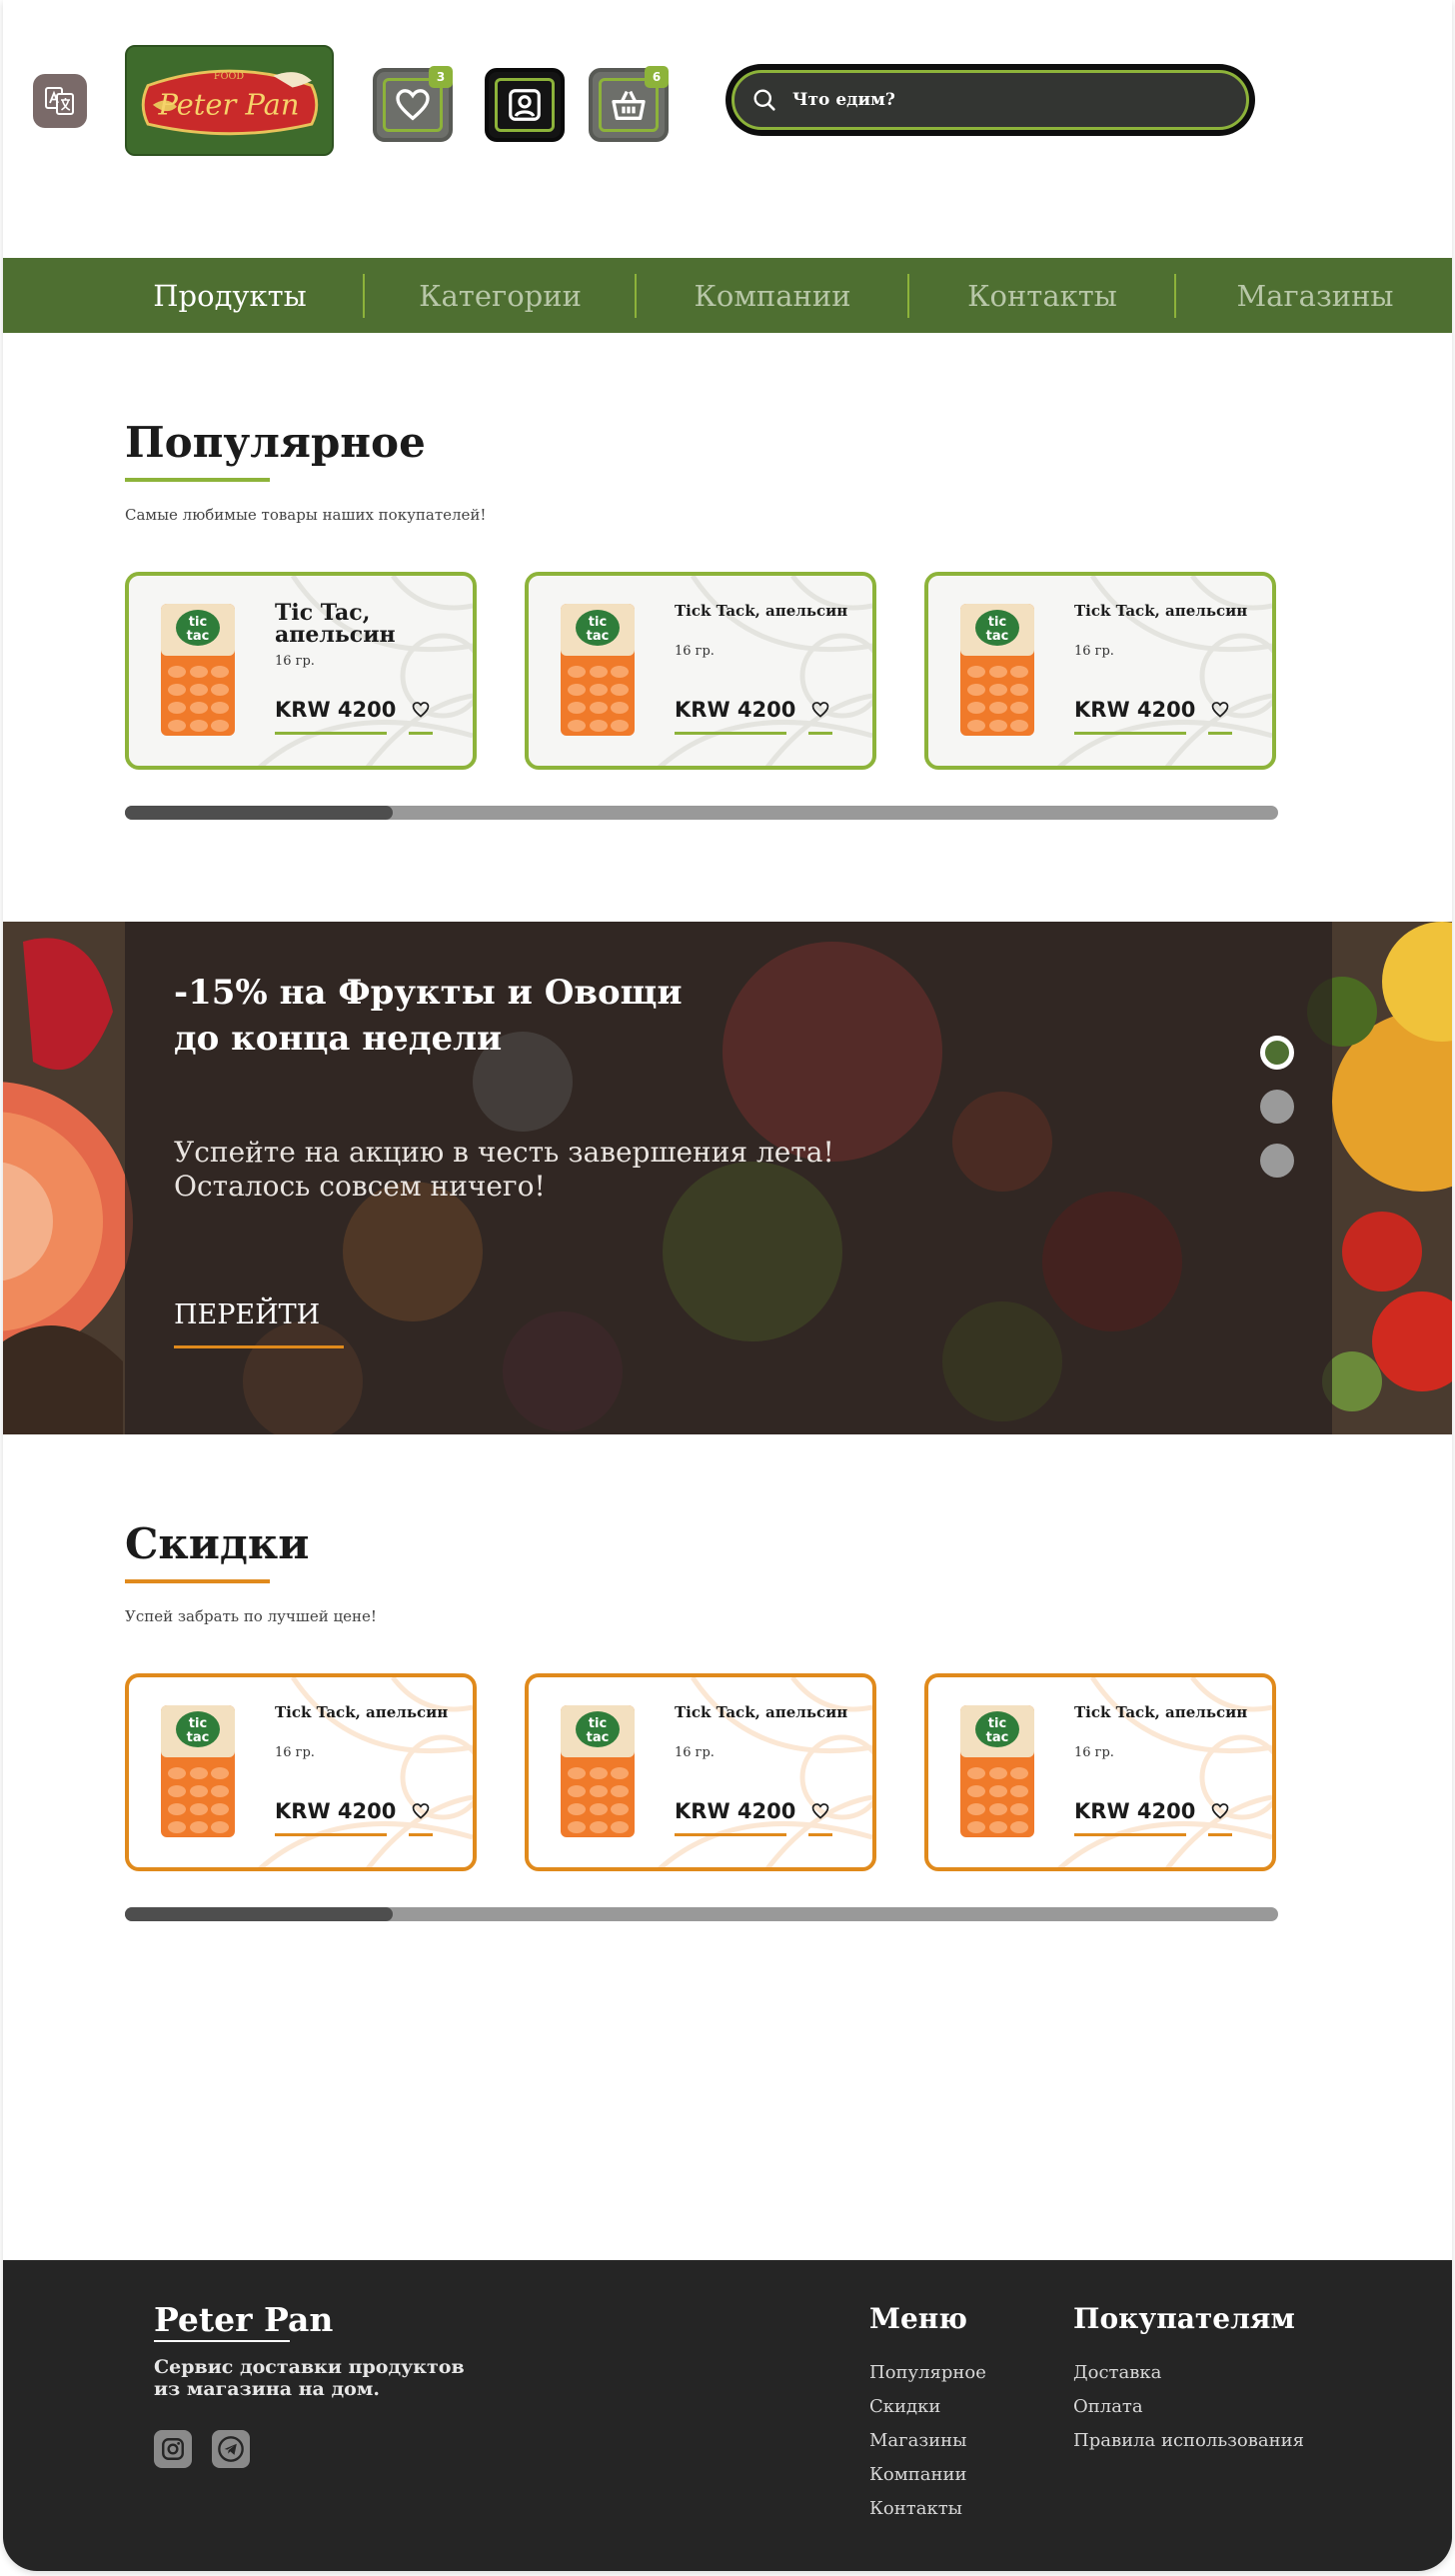  I want to click on discounts-subtitle: Успей забрать по лучшей цене!, so click(251, 1616).